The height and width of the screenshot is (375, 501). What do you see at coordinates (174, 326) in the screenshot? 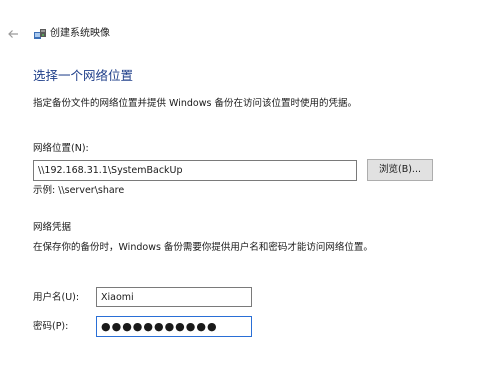
I see `password-input` at bounding box center [174, 326].